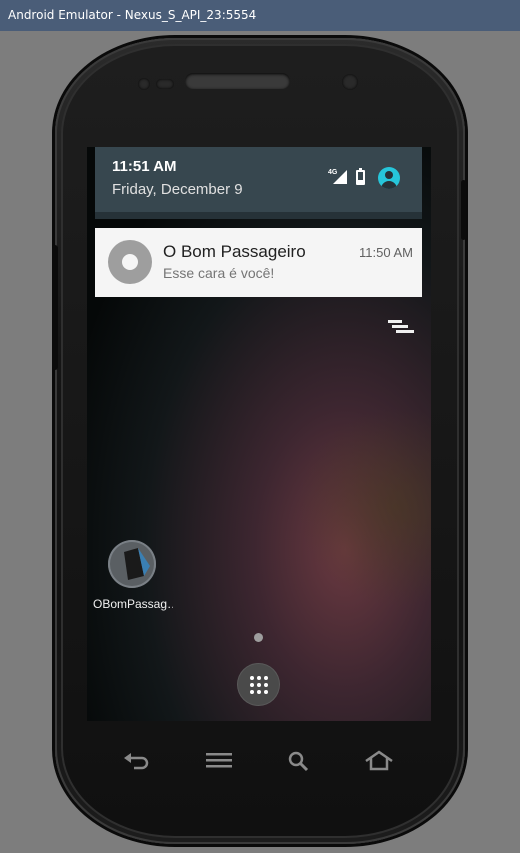  I want to click on search-button, so click(300, 761).